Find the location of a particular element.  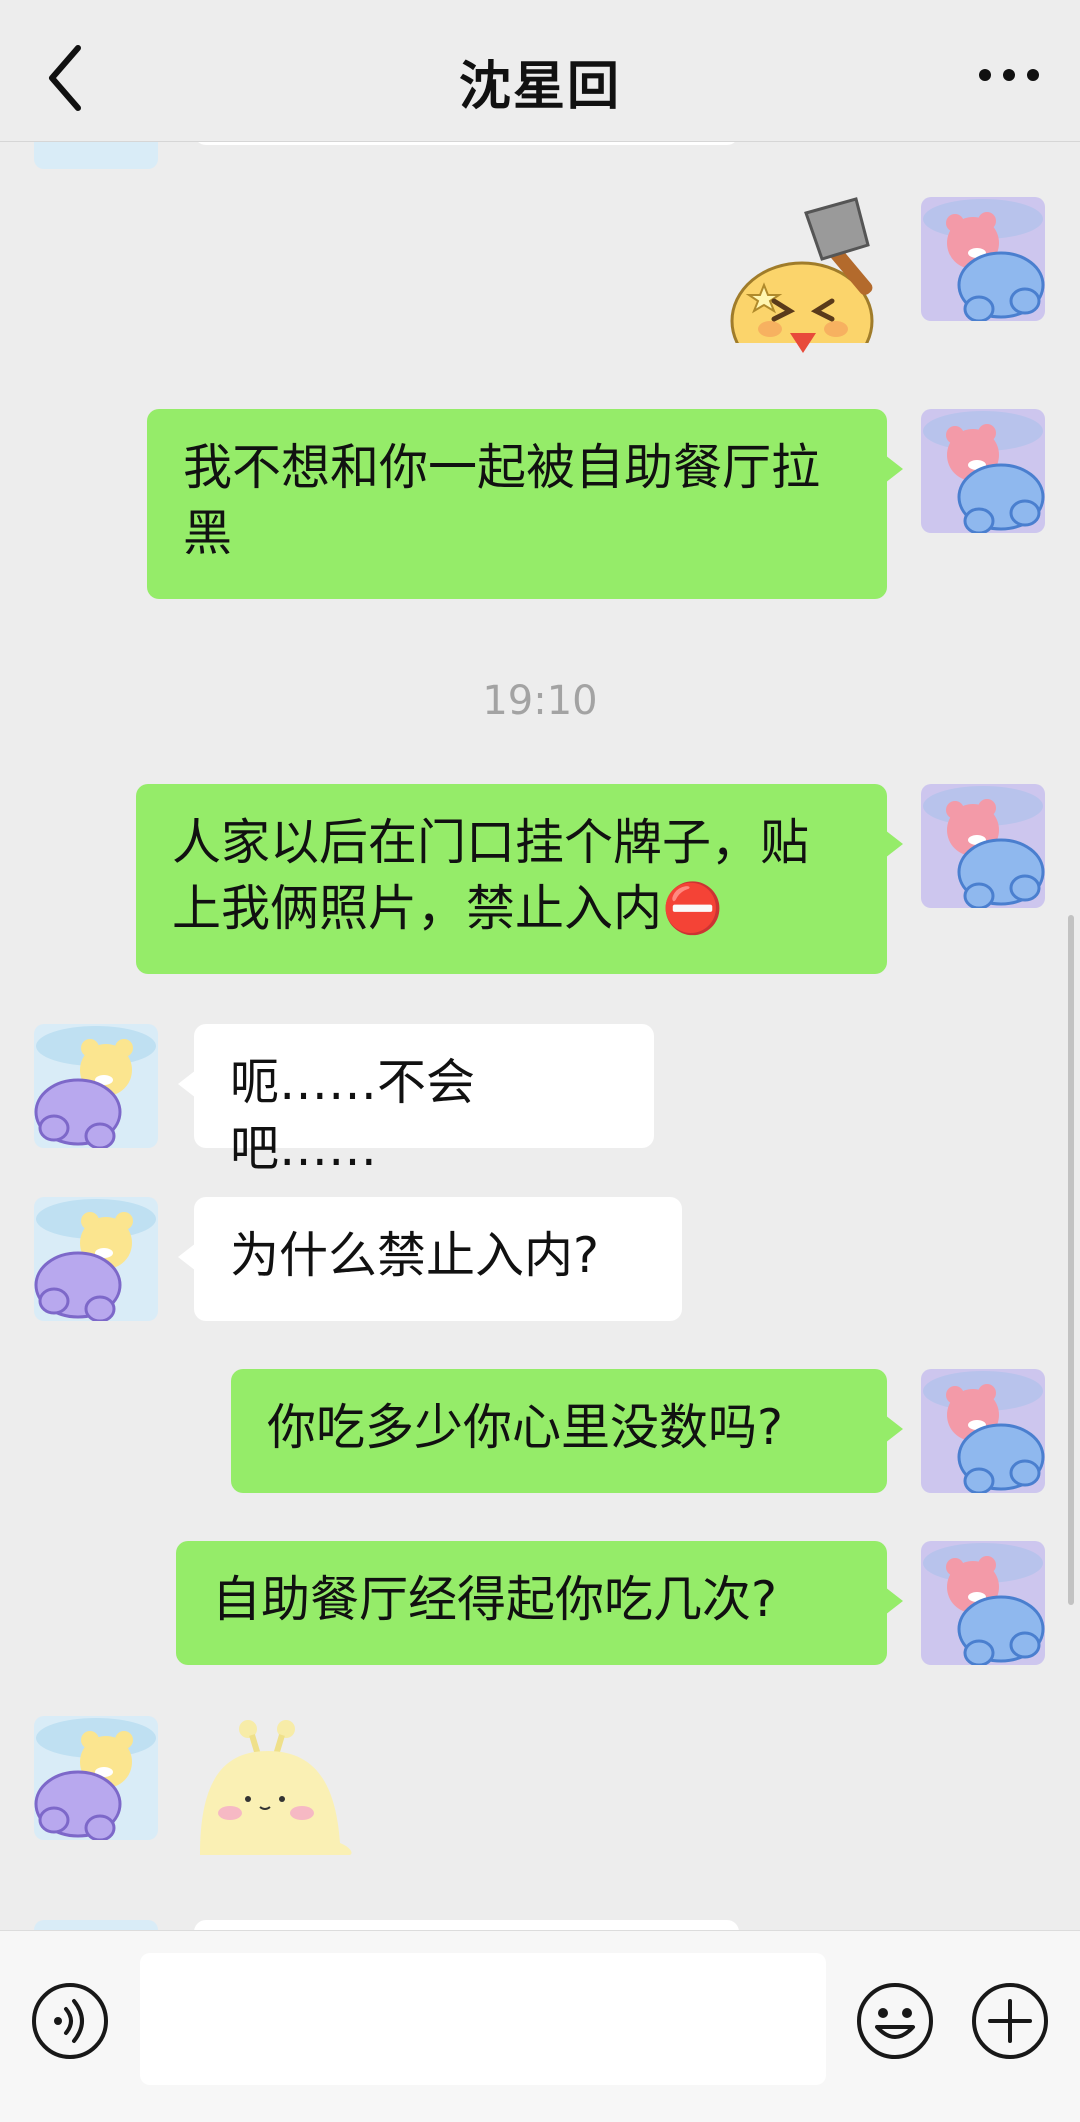

scrollbar is located at coordinates (1071, 1260).